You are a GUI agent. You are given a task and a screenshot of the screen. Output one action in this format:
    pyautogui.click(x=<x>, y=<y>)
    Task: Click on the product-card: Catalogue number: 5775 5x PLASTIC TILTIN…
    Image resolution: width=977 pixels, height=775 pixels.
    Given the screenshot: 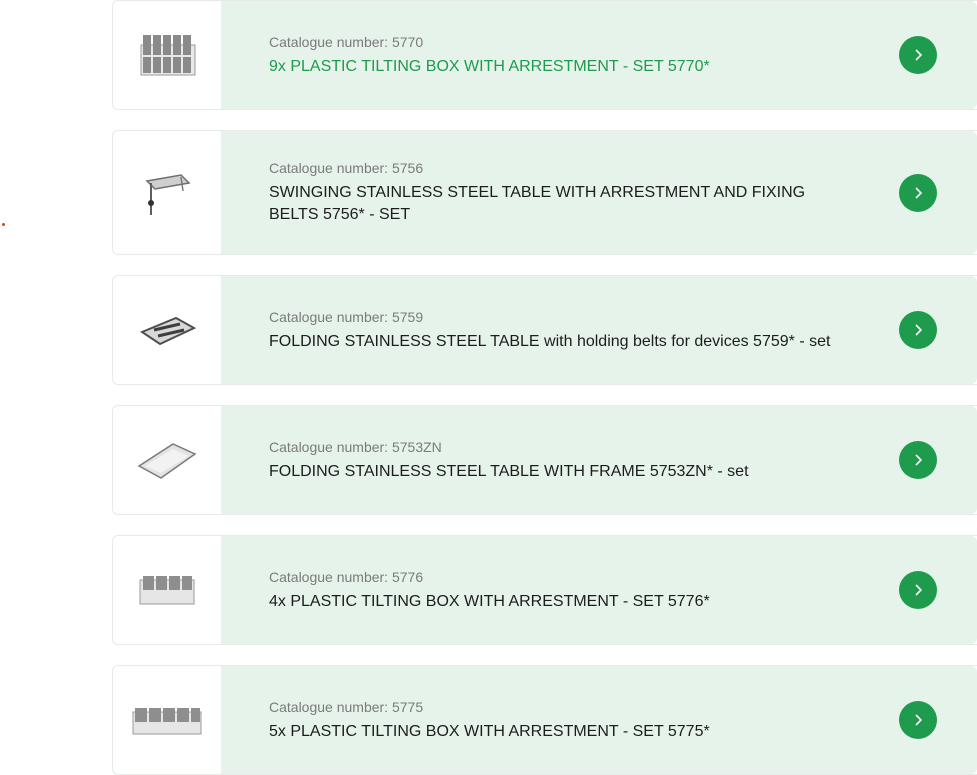 What is the action you would take?
    pyautogui.click(x=544, y=720)
    